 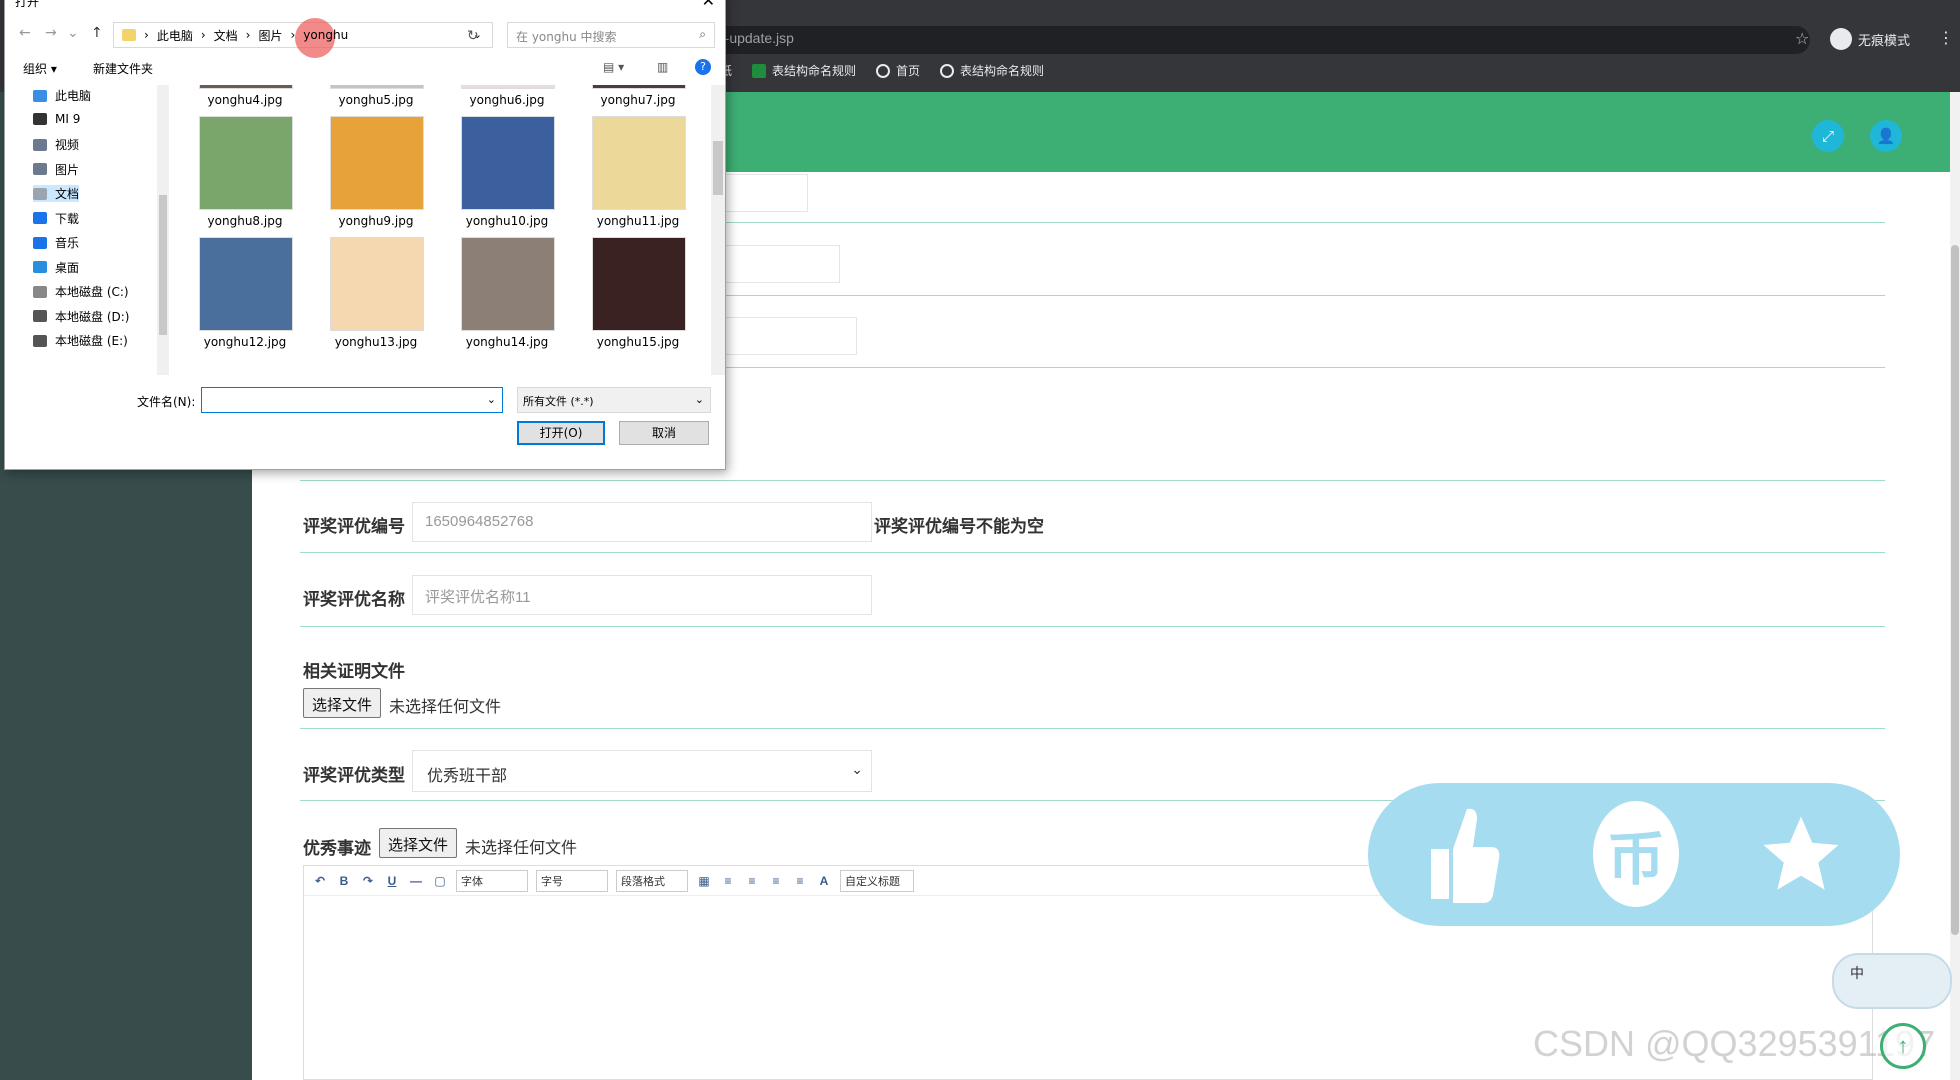 What do you see at coordinates (473, 36) in the screenshot?
I see `refresh-icon: ↻` at bounding box center [473, 36].